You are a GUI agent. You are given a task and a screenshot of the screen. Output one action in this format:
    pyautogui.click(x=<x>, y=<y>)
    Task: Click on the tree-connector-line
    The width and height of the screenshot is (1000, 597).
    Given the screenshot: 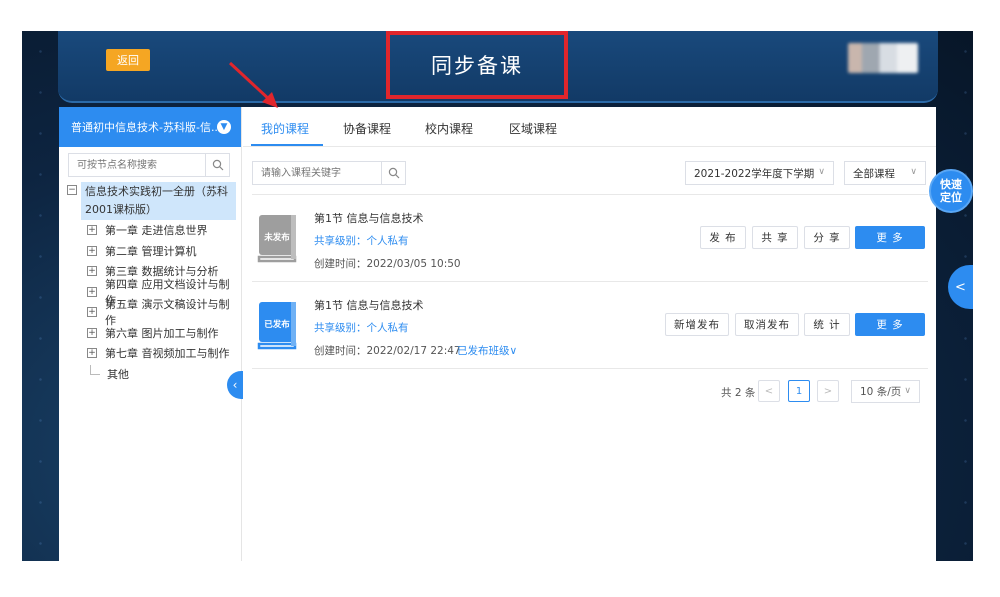 What is the action you would take?
    pyautogui.click(x=95, y=369)
    